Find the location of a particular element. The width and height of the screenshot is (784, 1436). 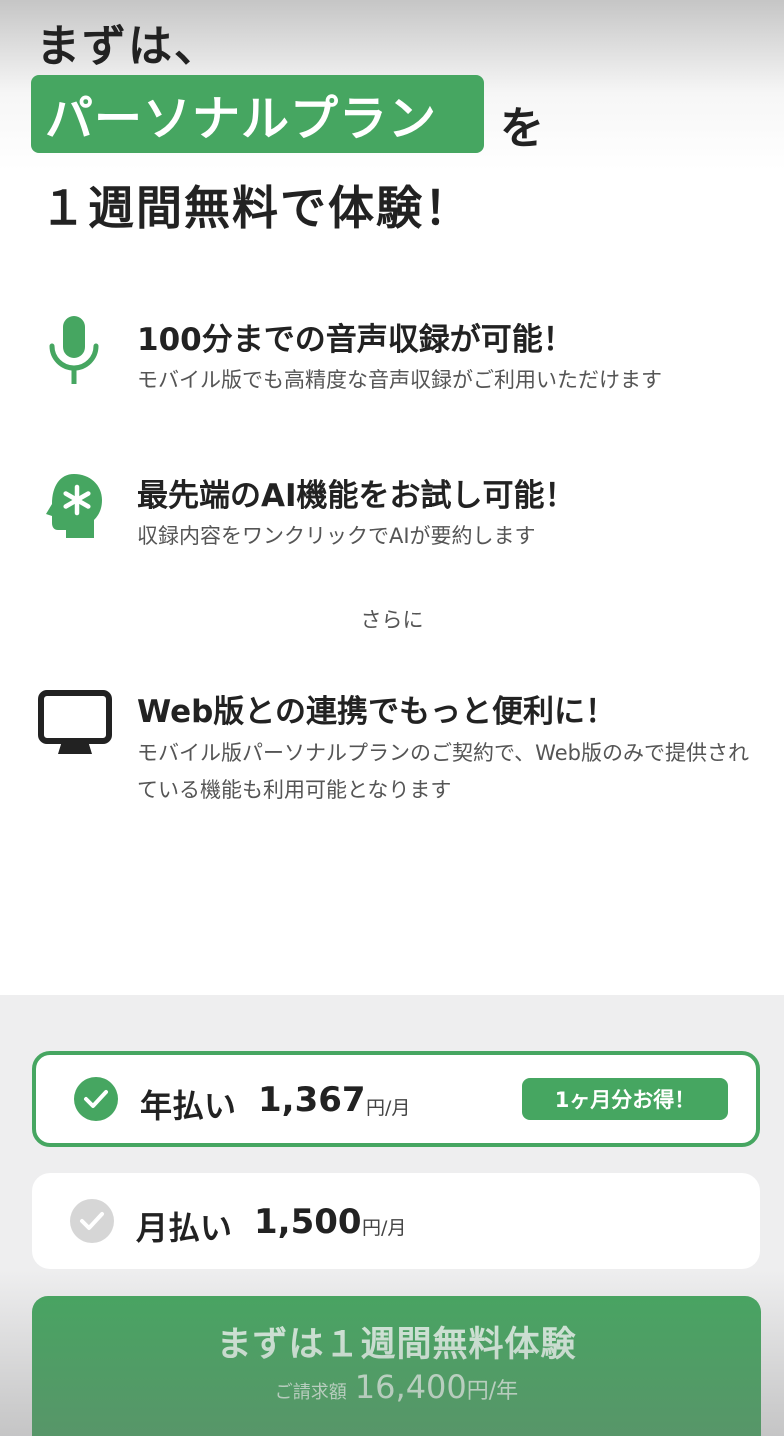

feature-title: 100分までの音声収録が可能！ is located at coordinates (355, 340).